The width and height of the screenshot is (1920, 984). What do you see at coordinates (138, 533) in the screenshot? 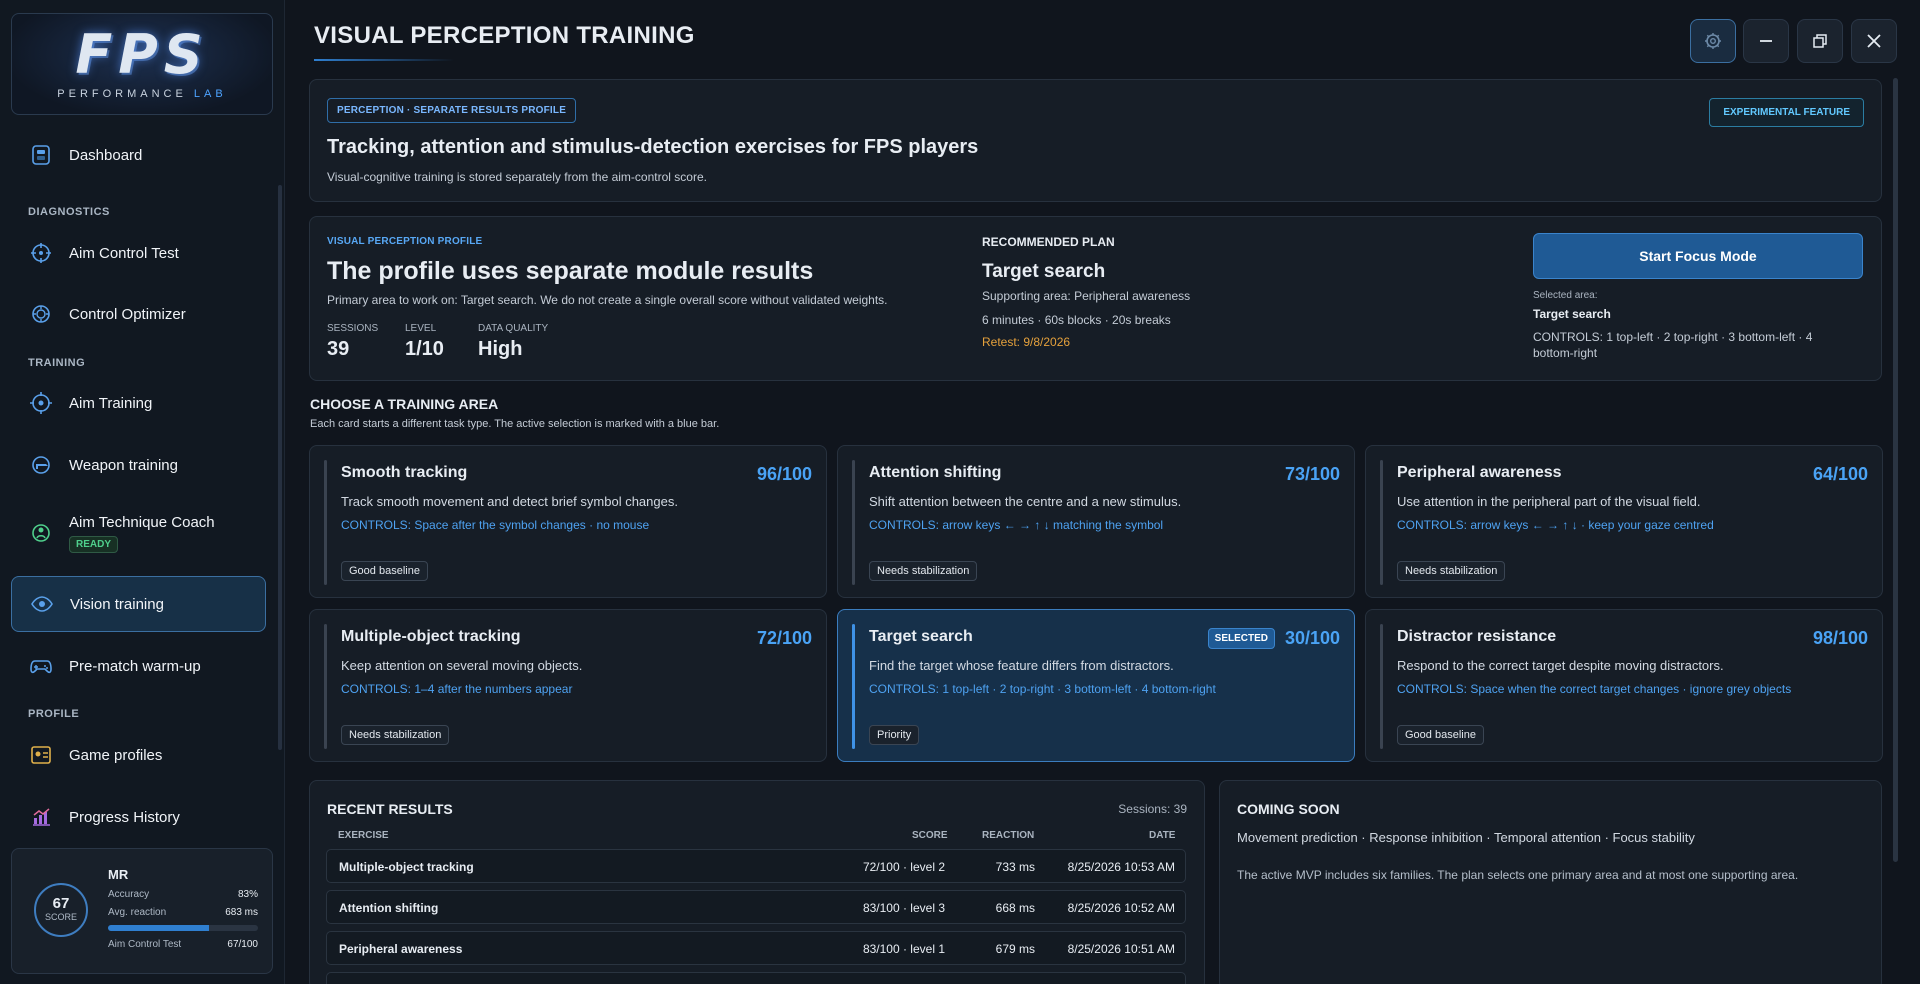
I see `sidebar-item-aim-technique-coach: Aim Technique Coach READY` at bounding box center [138, 533].